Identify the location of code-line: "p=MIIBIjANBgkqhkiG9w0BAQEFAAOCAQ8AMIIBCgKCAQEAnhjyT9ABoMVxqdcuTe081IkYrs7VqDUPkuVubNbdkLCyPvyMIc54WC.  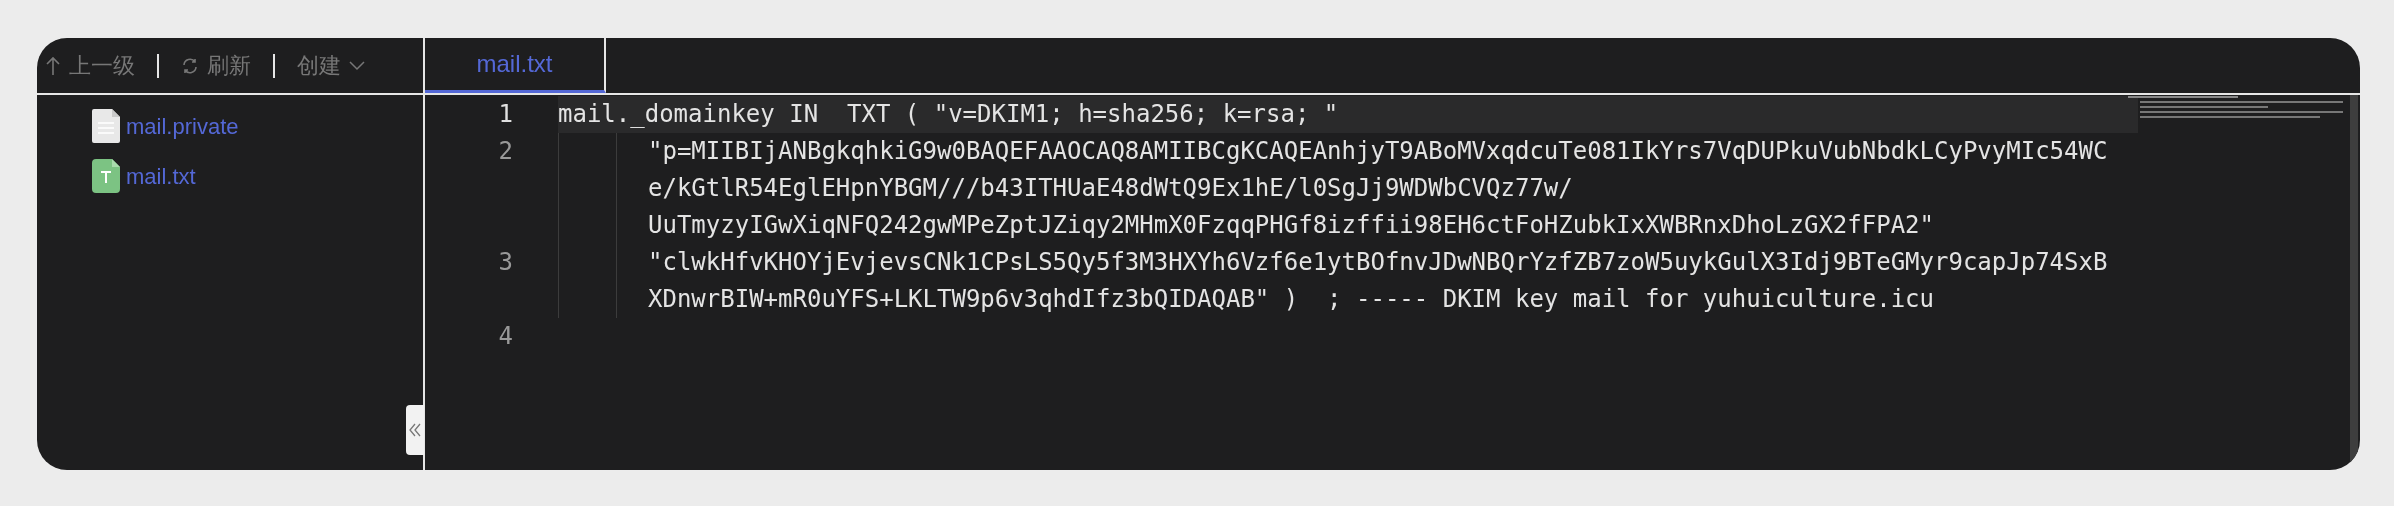
(1378, 151).